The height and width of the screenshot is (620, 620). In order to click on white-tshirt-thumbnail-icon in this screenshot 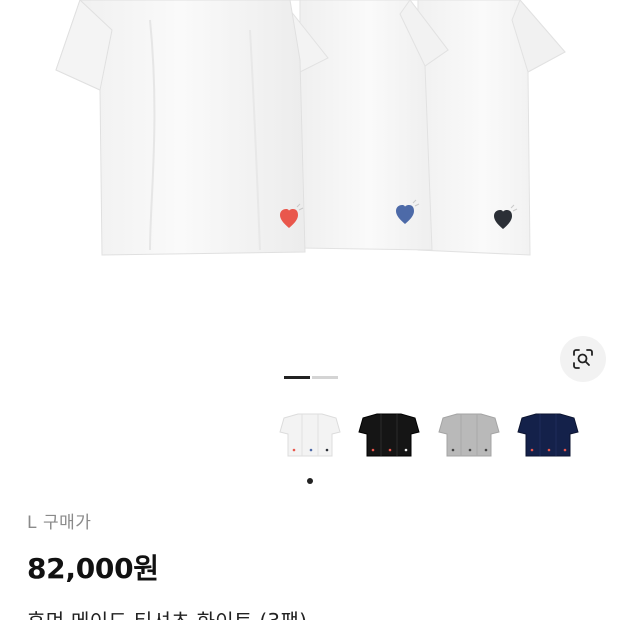, I will do `click(310, 435)`.